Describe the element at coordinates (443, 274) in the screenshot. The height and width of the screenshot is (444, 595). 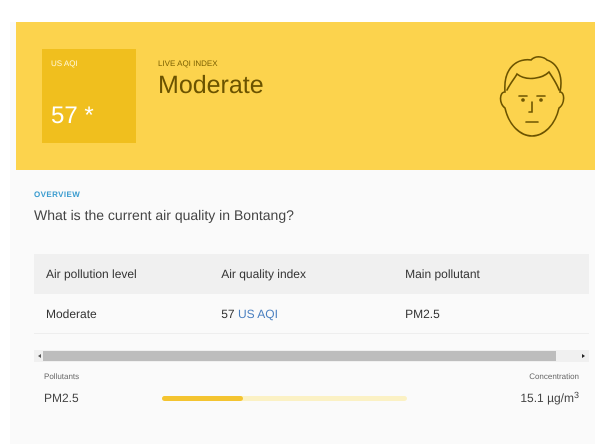
I see `column-header: Main pollutant` at that location.